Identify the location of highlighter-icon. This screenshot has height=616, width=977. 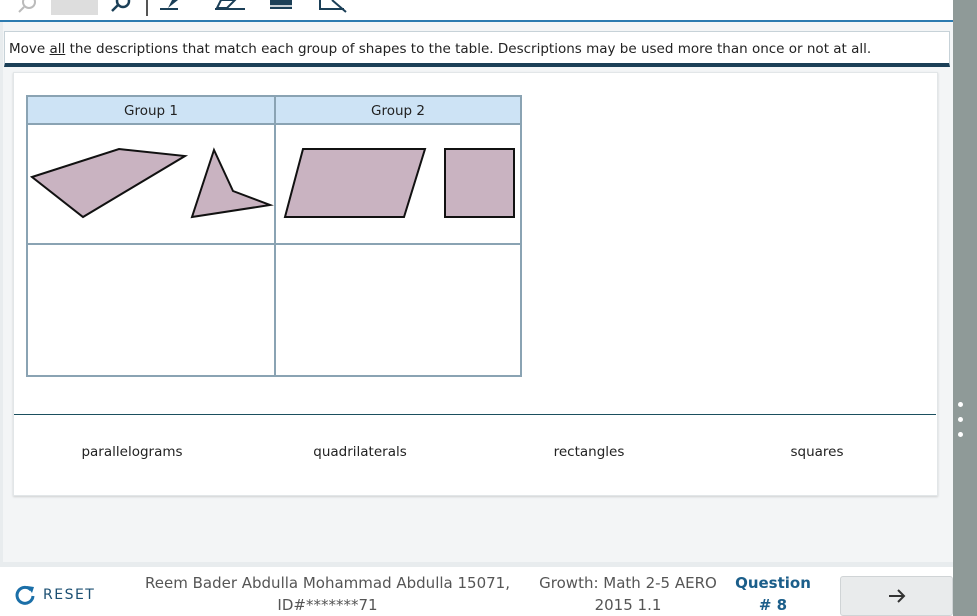
(171, 7).